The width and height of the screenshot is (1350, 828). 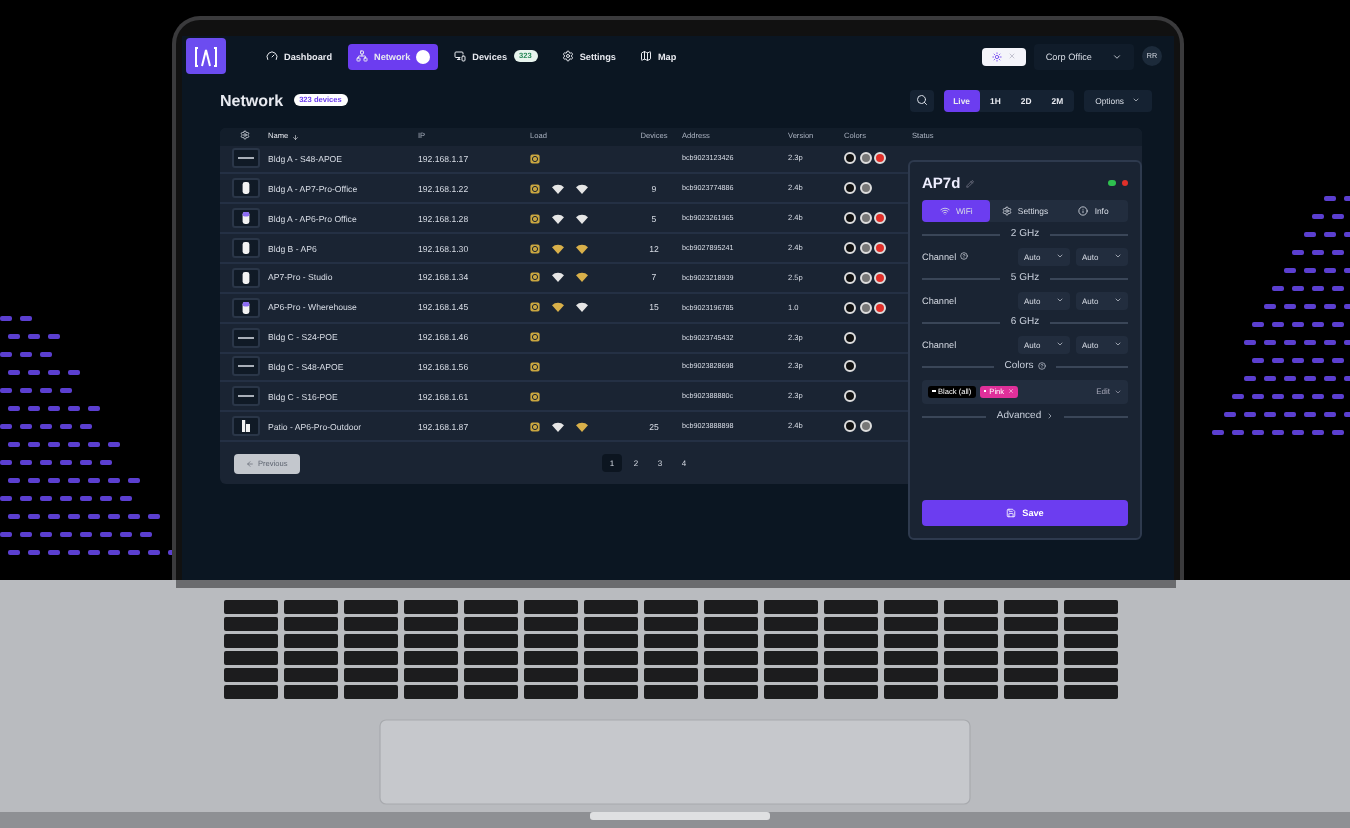 I want to click on search-button, so click(x=921, y=100).